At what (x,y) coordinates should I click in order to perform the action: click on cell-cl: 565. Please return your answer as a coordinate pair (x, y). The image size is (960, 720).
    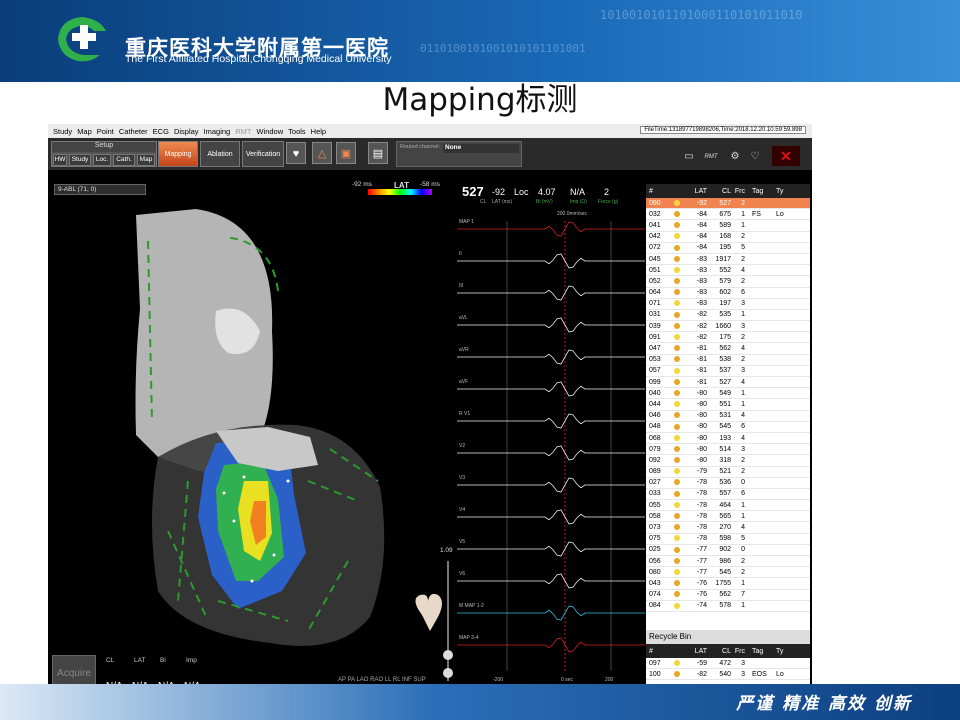
    Looking at the image, I should click on (725, 516).